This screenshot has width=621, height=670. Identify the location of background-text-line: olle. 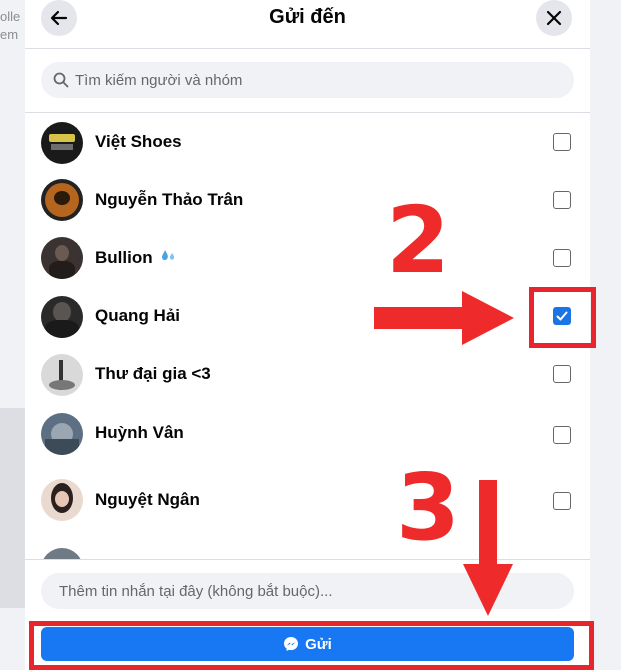
(10, 16).